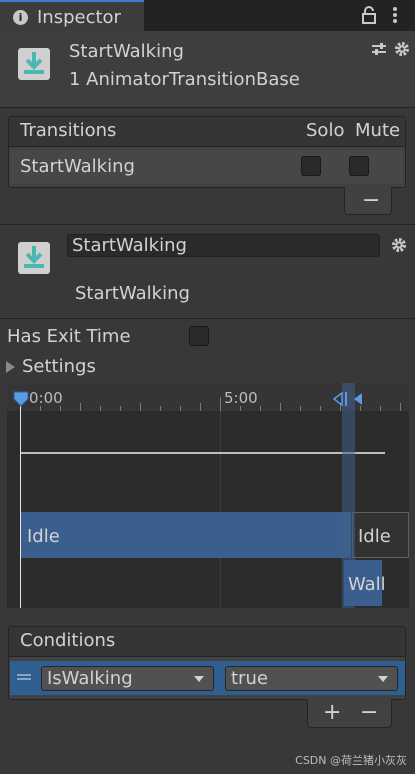 This screenshot has height=774, width=415. I want to click on condition-parameter-dropdown: IsWalking, so click(127, 678).